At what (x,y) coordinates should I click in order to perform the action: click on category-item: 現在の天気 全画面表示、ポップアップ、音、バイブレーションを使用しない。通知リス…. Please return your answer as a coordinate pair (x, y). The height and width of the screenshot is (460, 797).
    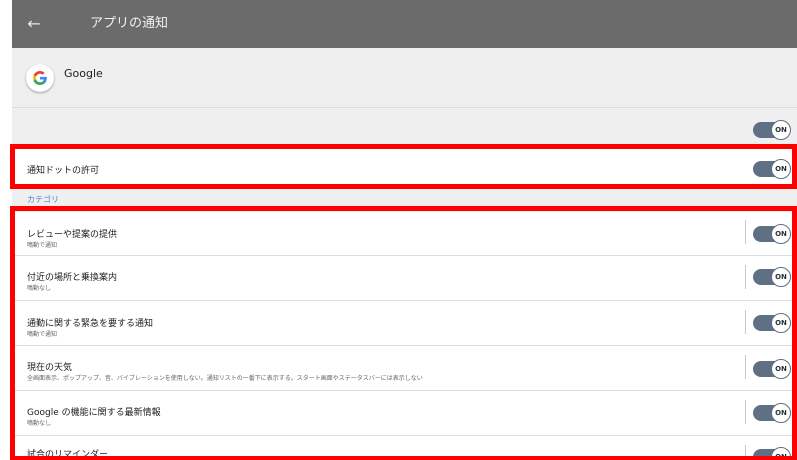
    Looking at the image, I should click on (404, 369).